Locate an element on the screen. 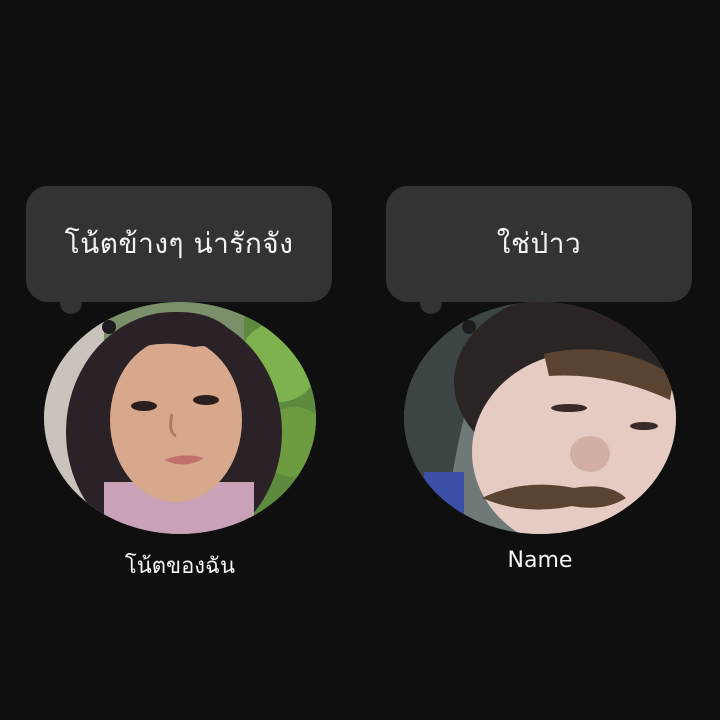  profile-photo-mustache-icon is located at coordinates (540, 418).